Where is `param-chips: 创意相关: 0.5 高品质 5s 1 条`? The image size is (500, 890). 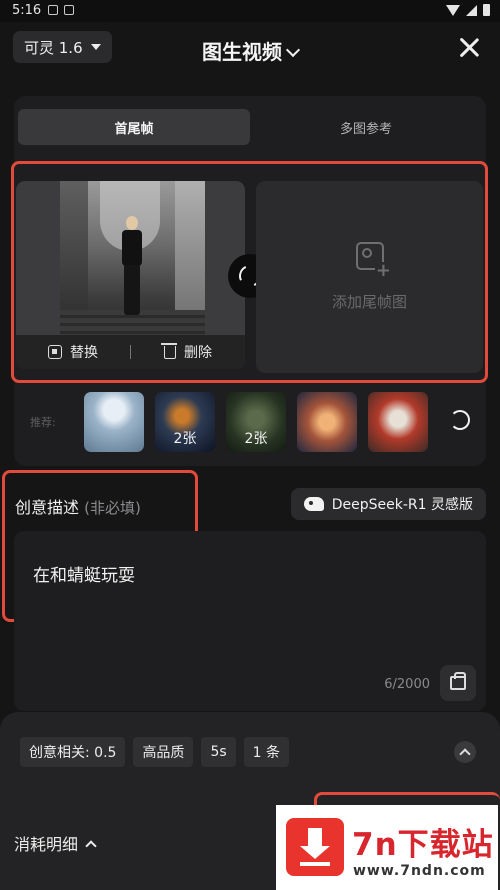 param-chips: 创意相关: 0.5 高品质 5s 1 条 is located at coordinates (154, 752).